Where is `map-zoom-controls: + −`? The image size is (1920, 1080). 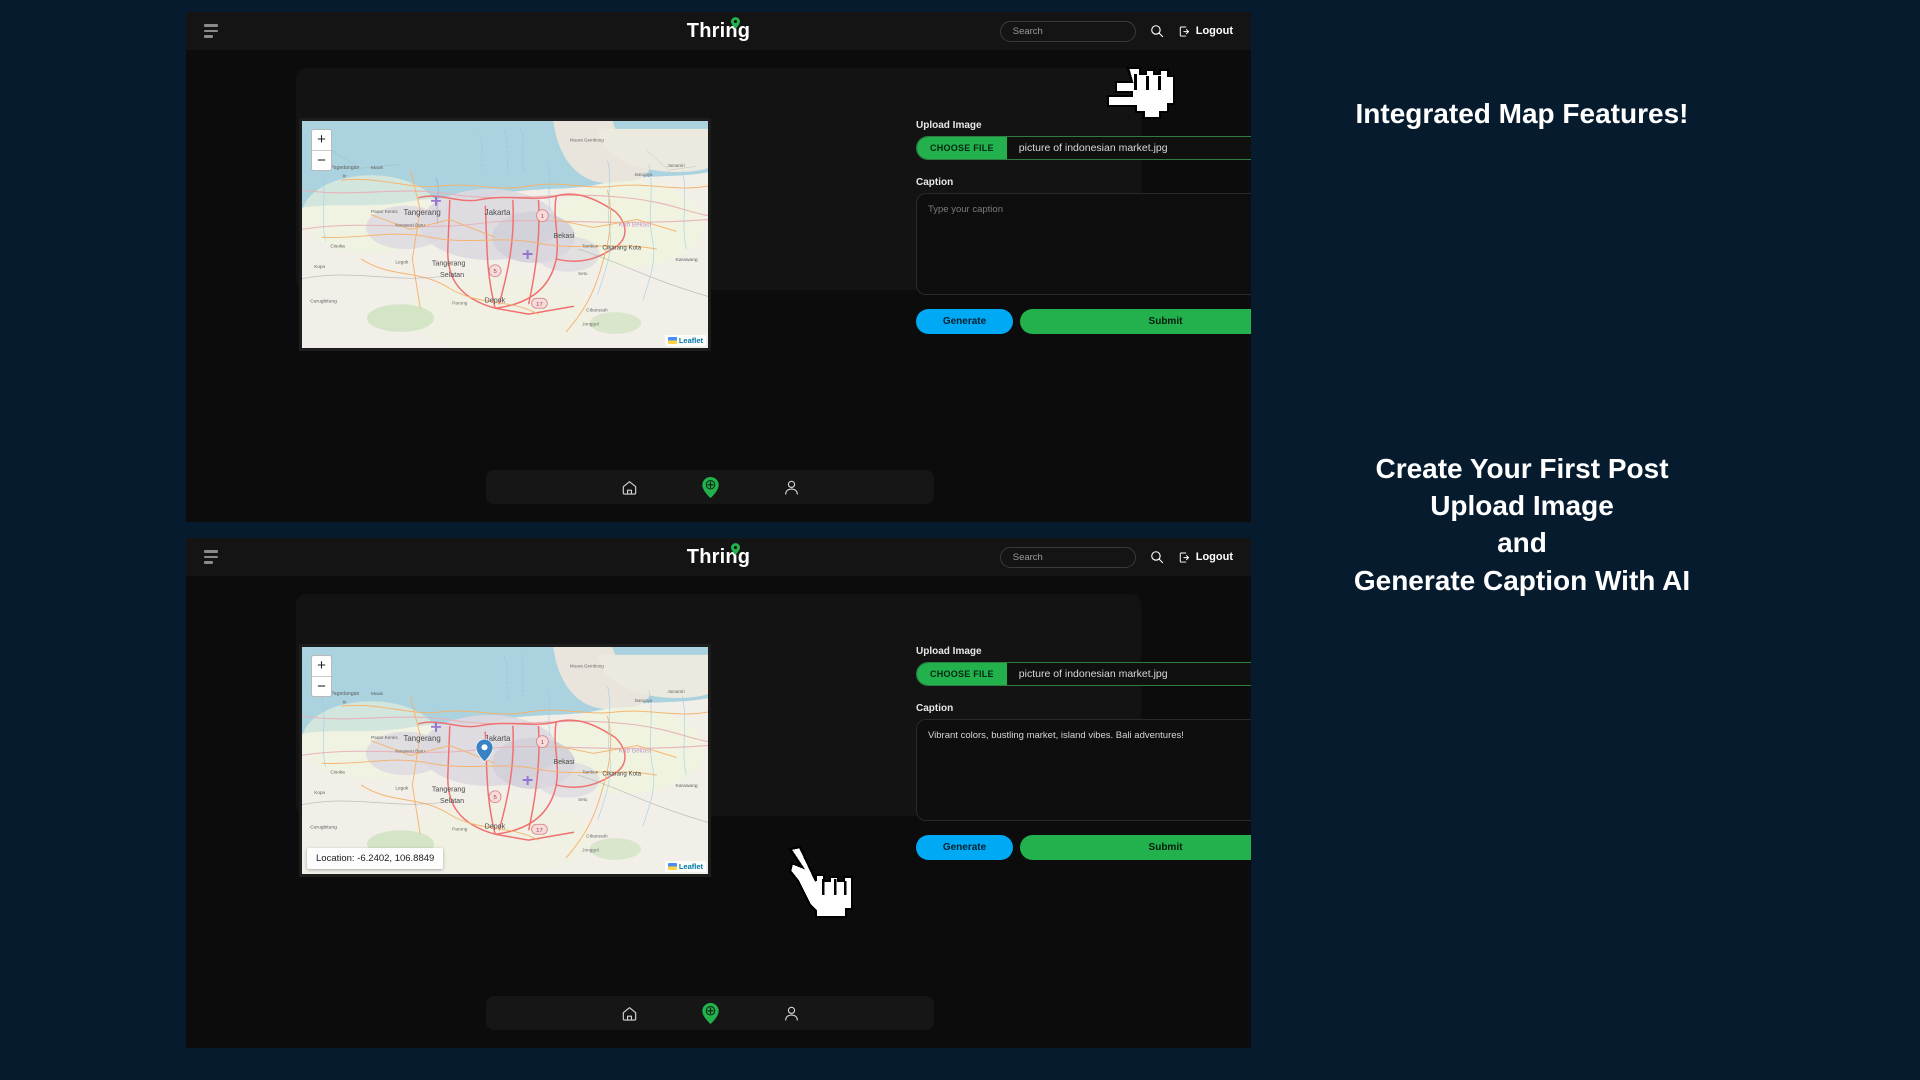 map-zoom-controls: + − is located at coordinates (321, 150).